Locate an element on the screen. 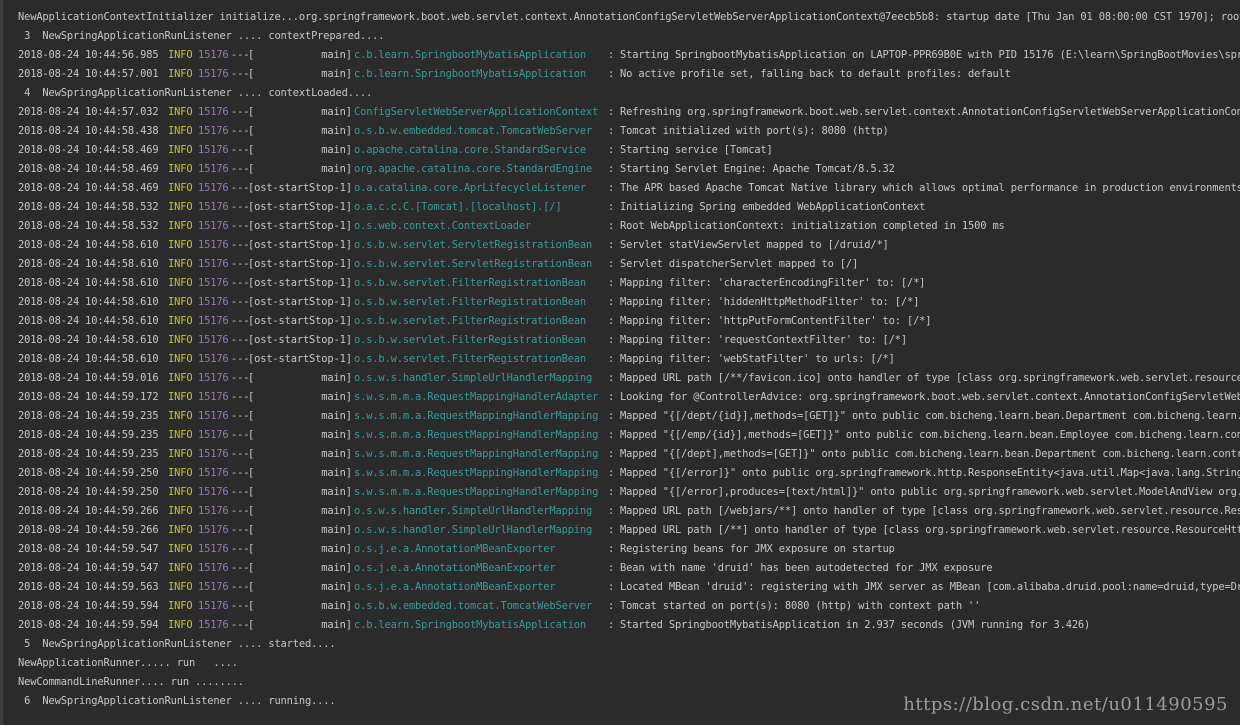 This screenshot has width=1240, height=725. log-timestamp: 2018-08-24 10:44:59.250 is located at coordinates (88, 473).